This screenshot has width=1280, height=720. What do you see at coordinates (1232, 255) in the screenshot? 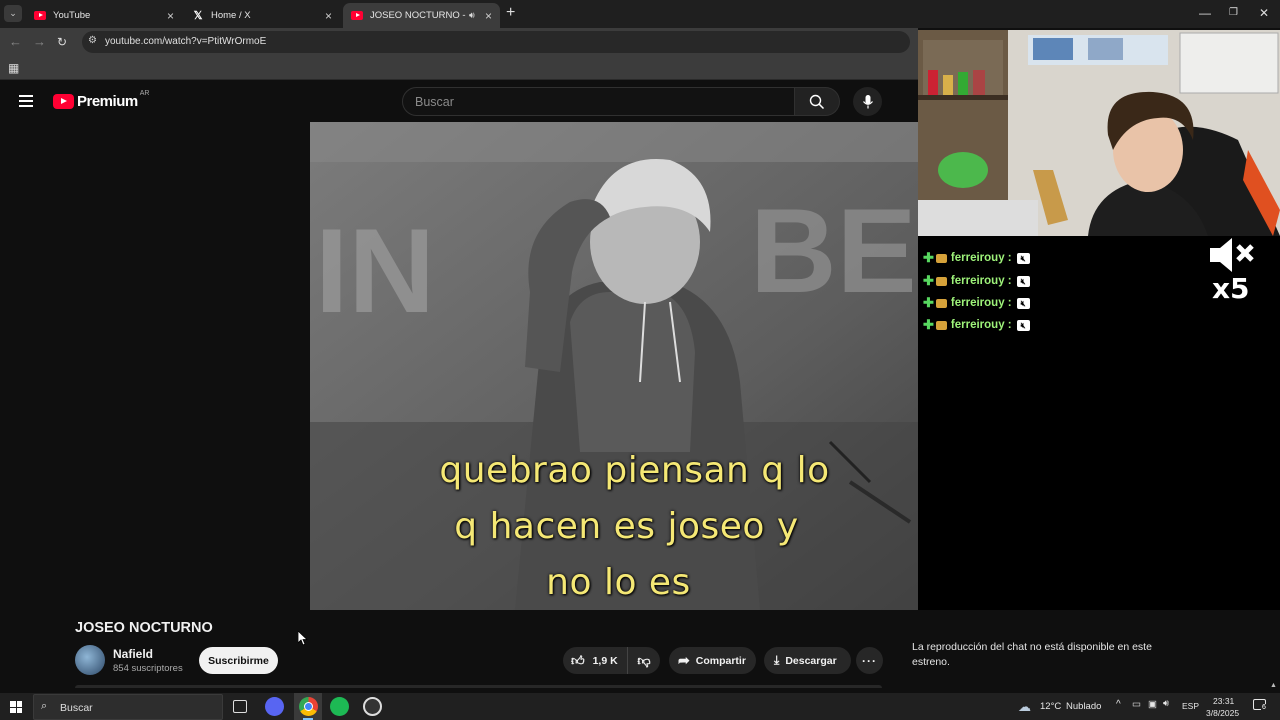
I see `muted-speaker-icon` at bounding box center [1232, 255].